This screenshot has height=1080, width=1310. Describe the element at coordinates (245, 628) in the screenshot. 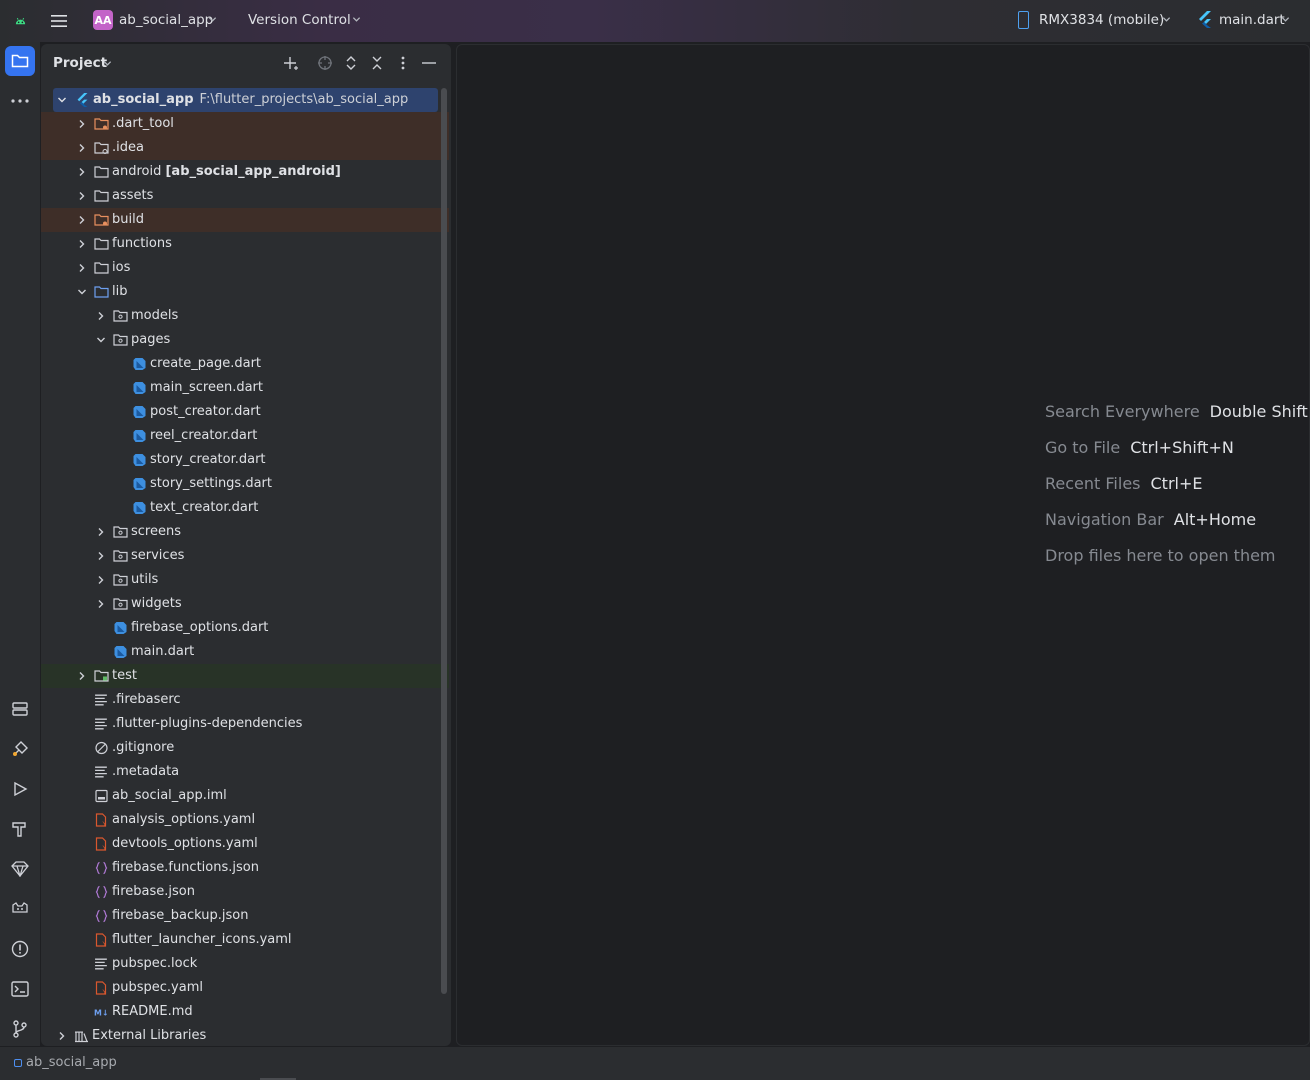

I see `tree-file-node: firebase_options.dart` at that location.